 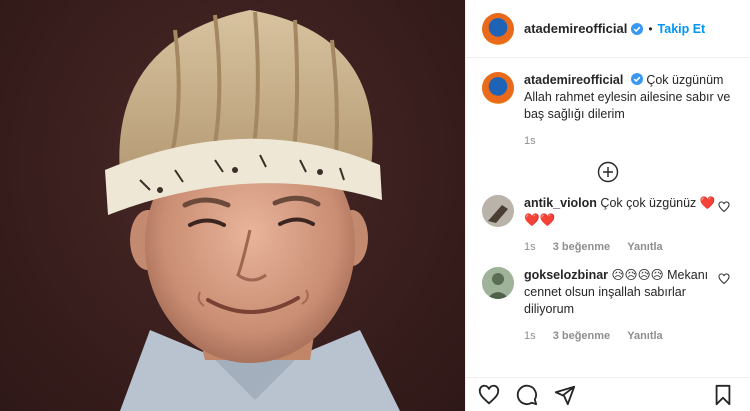 What do you see at coordinates (565, 395) in the screenshot?
I see `share-icon` at bounding box center [565, 395].